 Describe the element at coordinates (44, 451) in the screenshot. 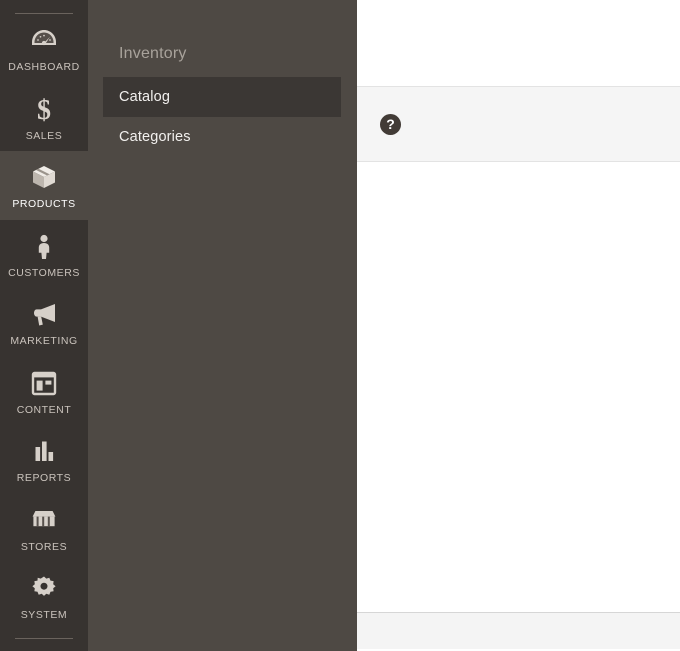

I see `bar-chart-icon` at that location.